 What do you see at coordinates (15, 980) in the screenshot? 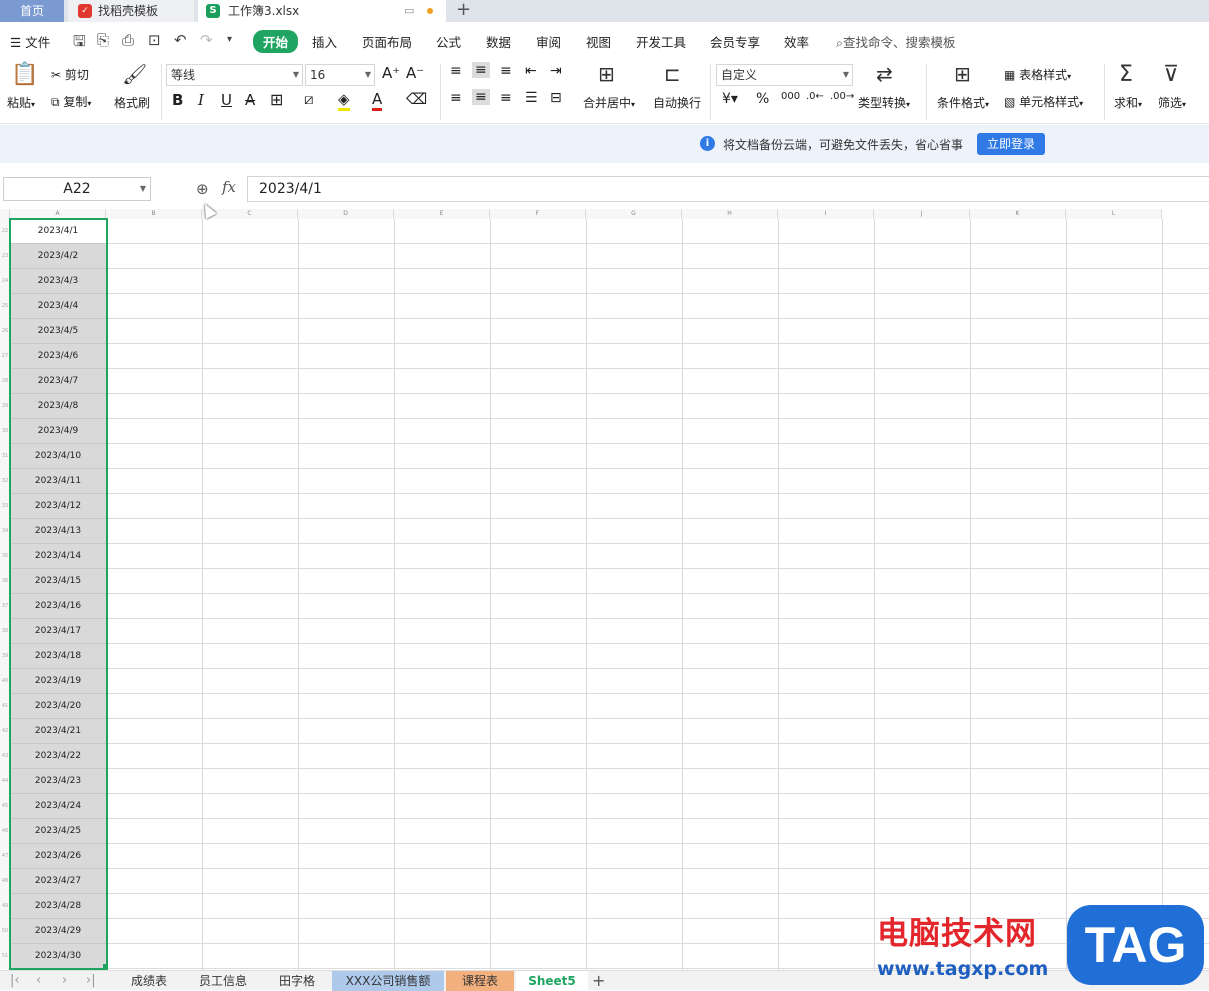
I see `first-sheet-icon: |‹` at bounding box center [15, 980].